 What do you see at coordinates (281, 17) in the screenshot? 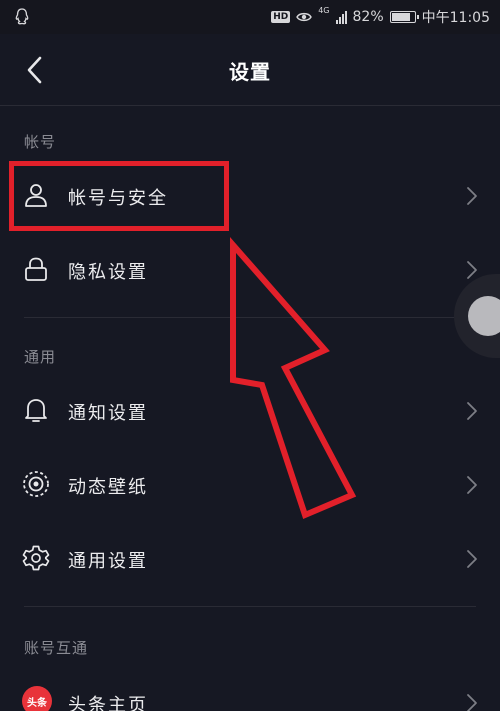
I see `hd-badge: HD` at bounding box center [281, 17].